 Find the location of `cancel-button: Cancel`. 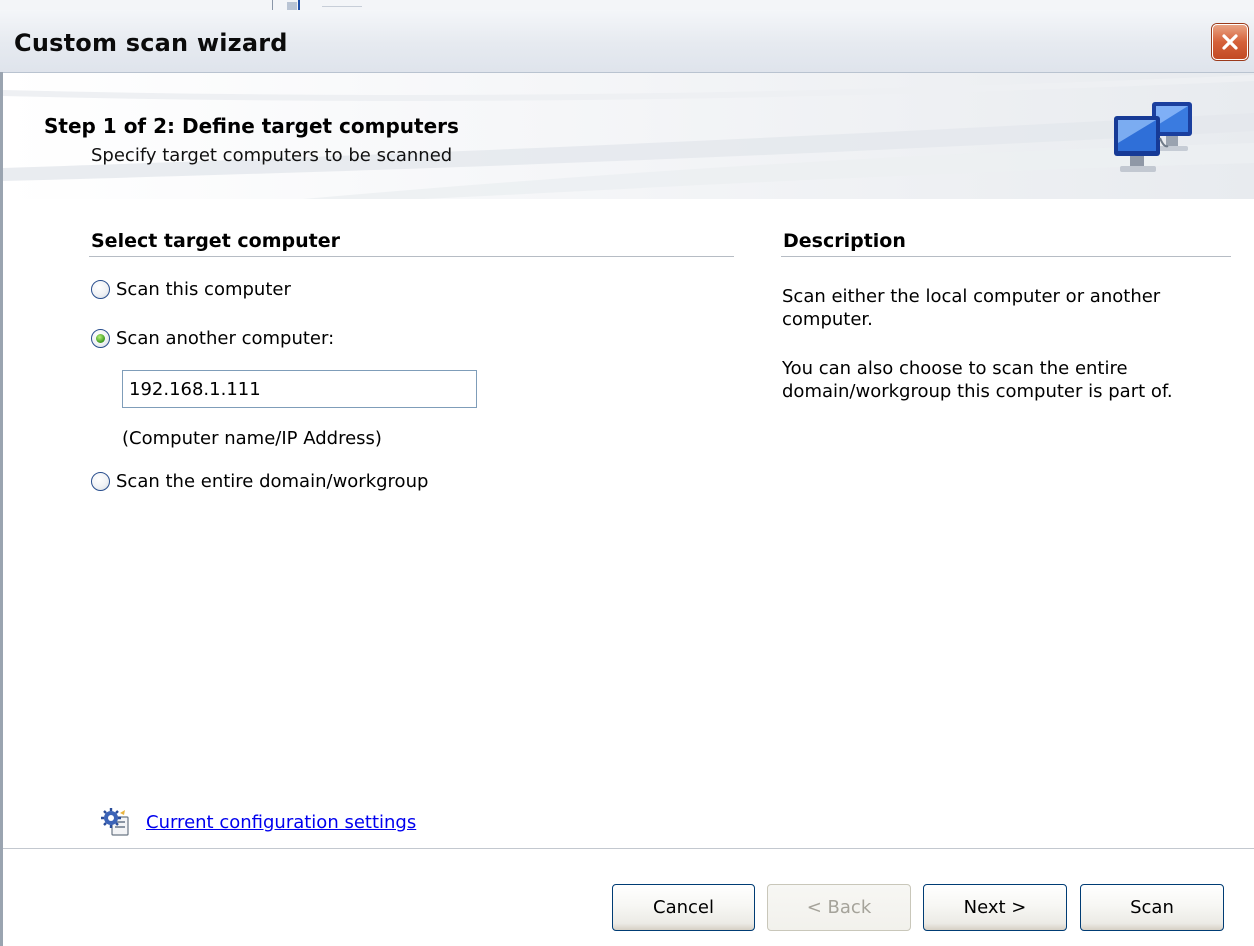

cancel-button: Cancel is located at coordinates (683, 907).